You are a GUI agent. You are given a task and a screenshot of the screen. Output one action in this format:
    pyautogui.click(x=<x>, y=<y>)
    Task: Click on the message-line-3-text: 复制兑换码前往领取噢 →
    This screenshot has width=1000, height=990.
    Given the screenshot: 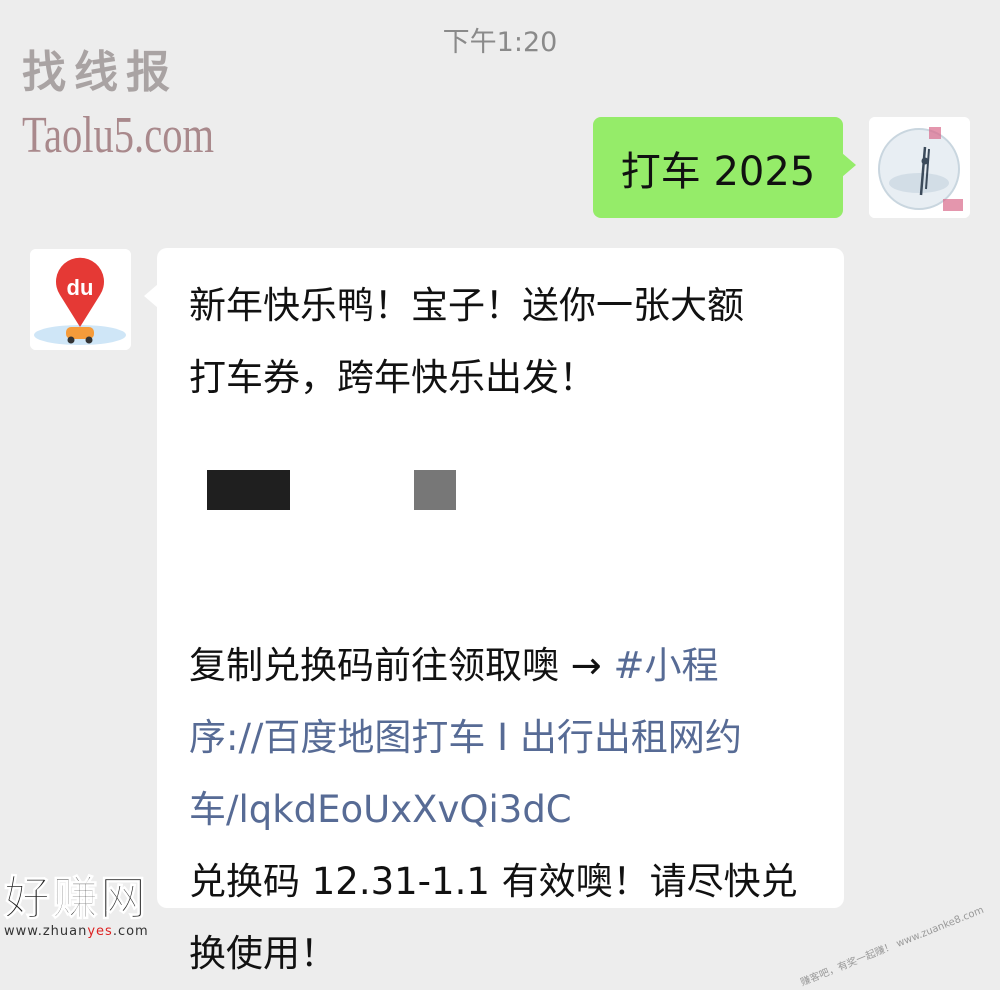 What is the action you would take?
    pyautogui.click(x=401, y=665)
    